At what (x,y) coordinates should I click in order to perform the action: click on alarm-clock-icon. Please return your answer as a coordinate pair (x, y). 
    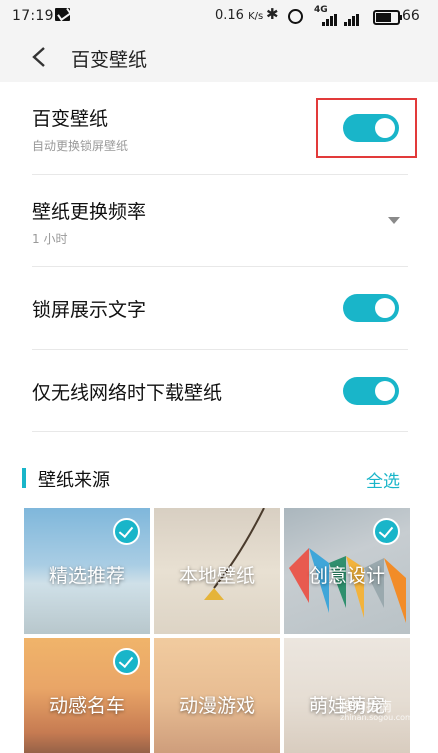
    Looking at the image, I should click on (295, 16).